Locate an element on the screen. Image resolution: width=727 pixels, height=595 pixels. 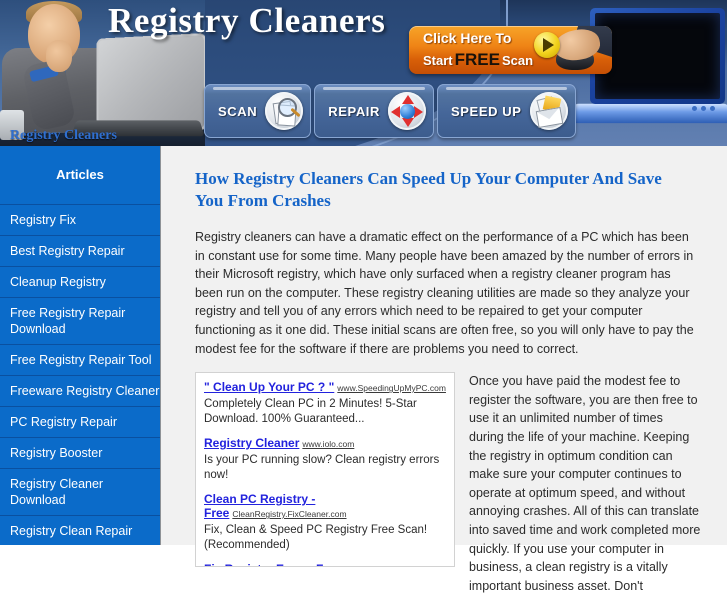
laptop-indicator-dots is located at coordinates (703, 108).